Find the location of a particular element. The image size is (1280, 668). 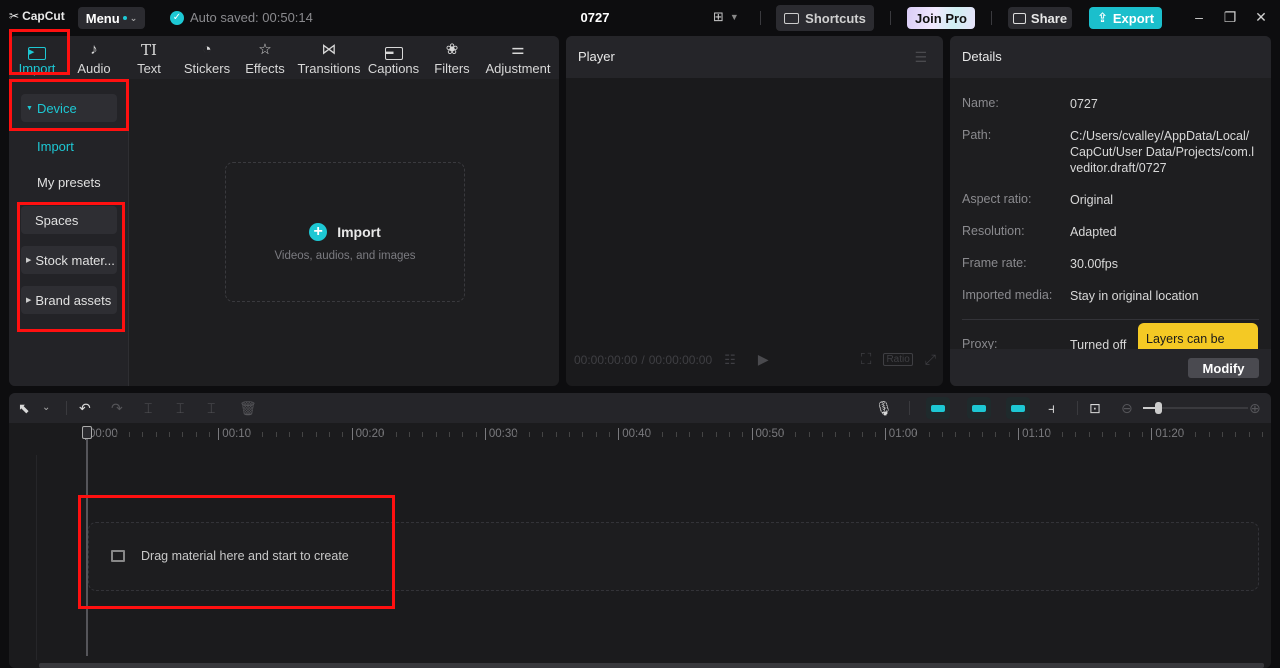

zoom-slider is located at coordinates (1195, 408).